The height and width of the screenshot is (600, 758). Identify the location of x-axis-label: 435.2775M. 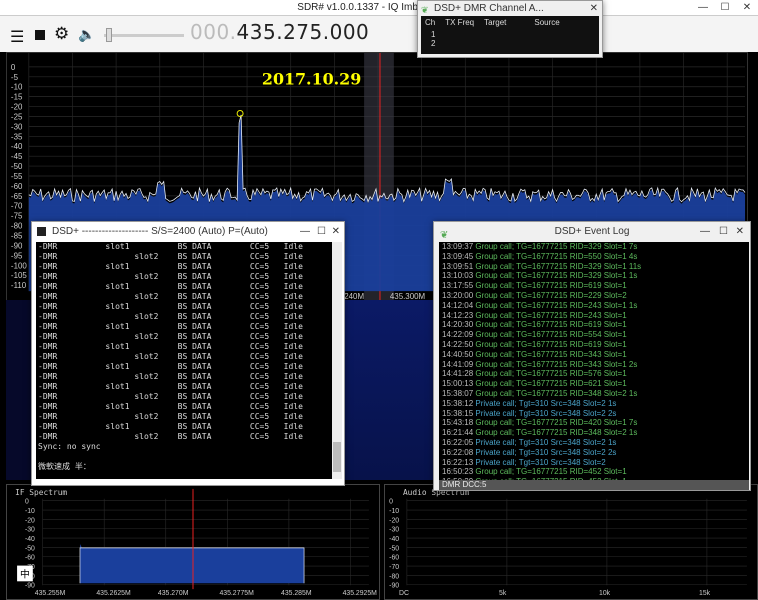
(236, 593).